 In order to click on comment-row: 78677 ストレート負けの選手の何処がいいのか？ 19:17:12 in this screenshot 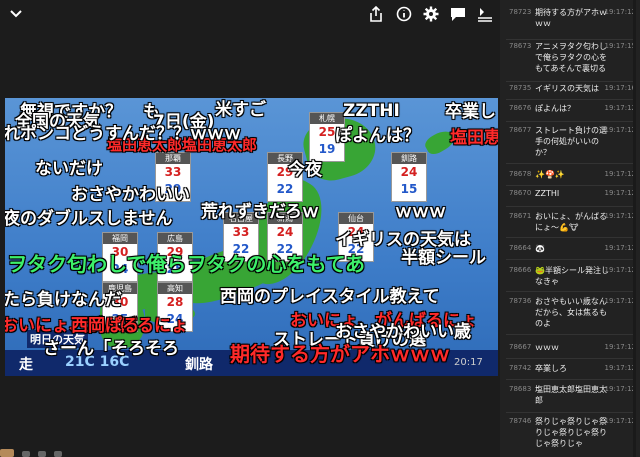, I will do `click(570, 144)`.